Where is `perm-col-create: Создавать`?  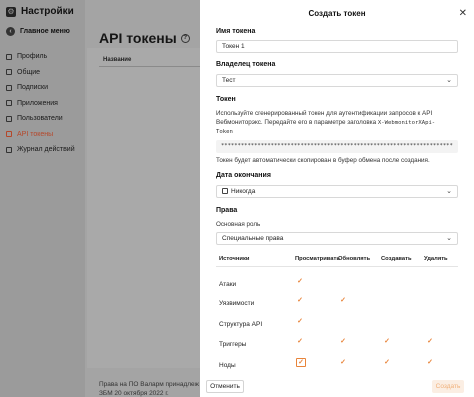
perm-col-create: Создавать is located at coordinates (396, 259).